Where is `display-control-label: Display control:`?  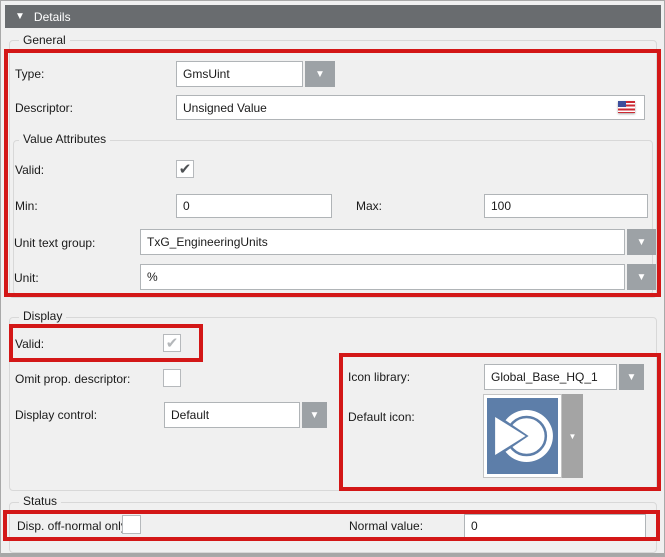
display-control-label: Display control: is located at coordinates (56, 415).